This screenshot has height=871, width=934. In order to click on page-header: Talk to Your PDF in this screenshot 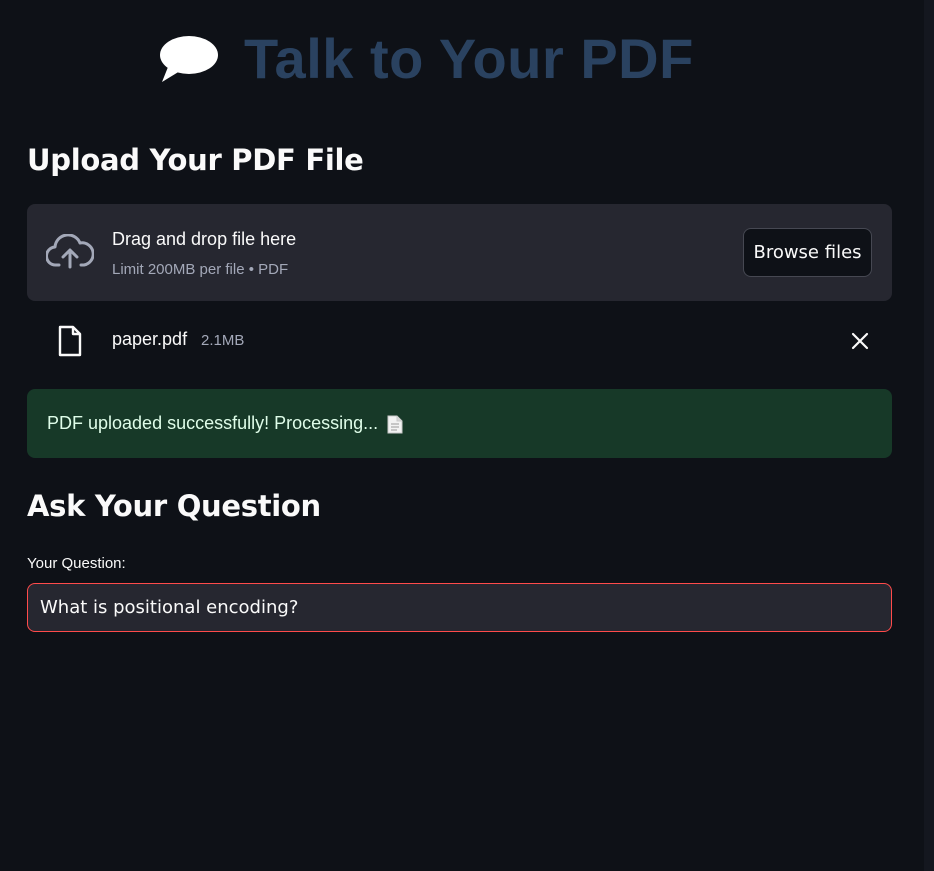, I will do `click(426, 59)`.